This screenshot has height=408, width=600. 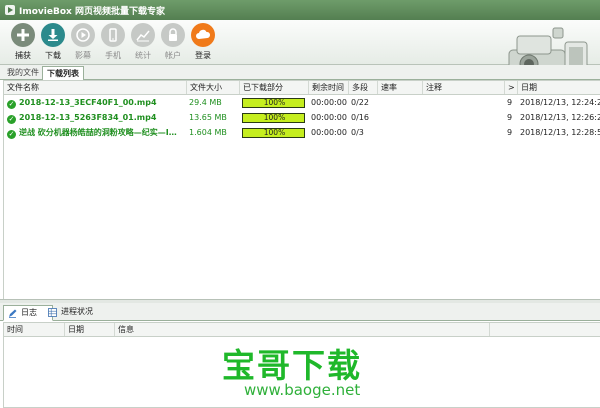 What do you see at coordinates (302, 390) in the screenshot?
I see `watermark-url: www.baoge.net` at bounding box center [302, 390].